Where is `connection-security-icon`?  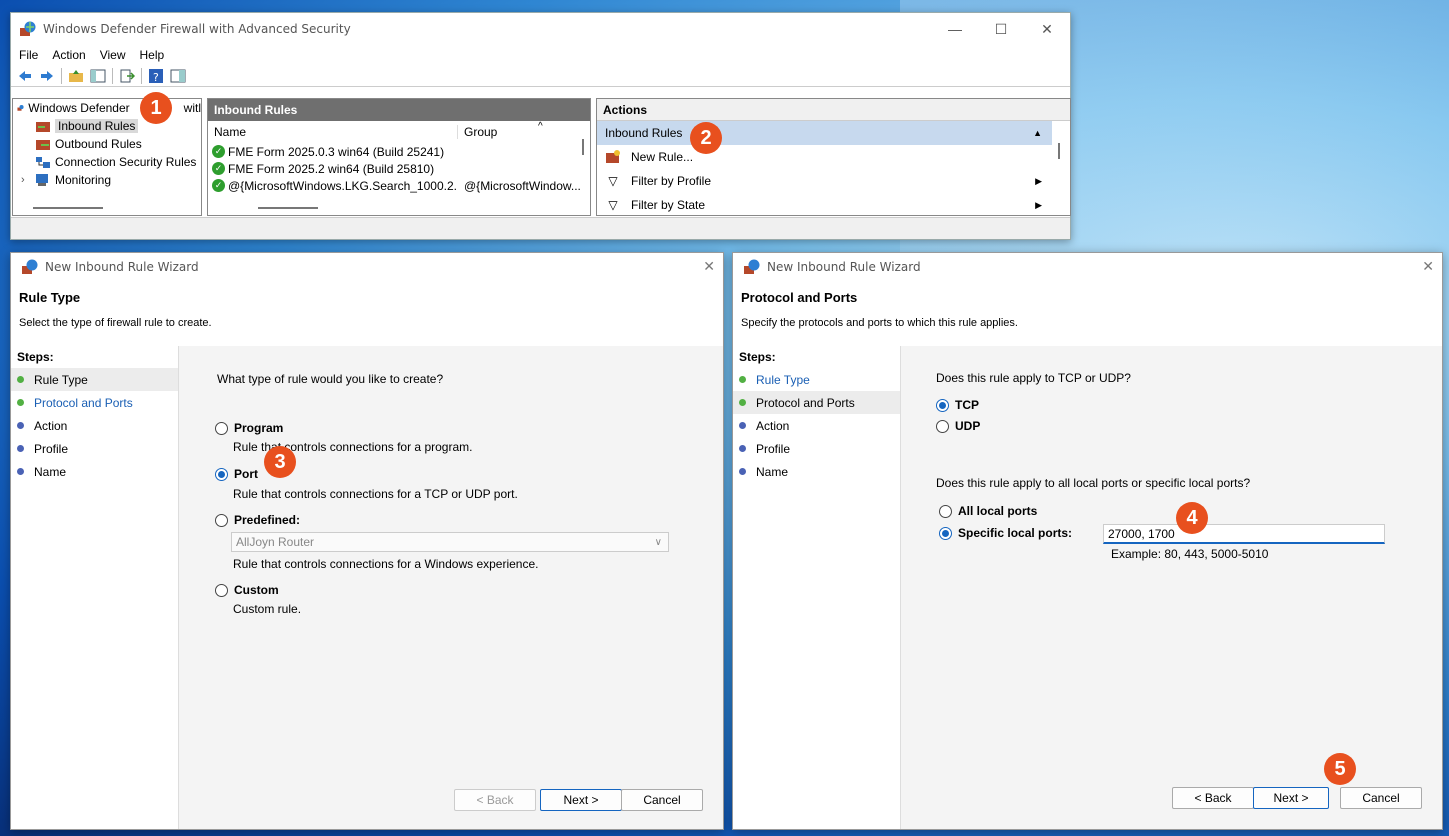
connection-security-icon is located at coordinates (43, 162).